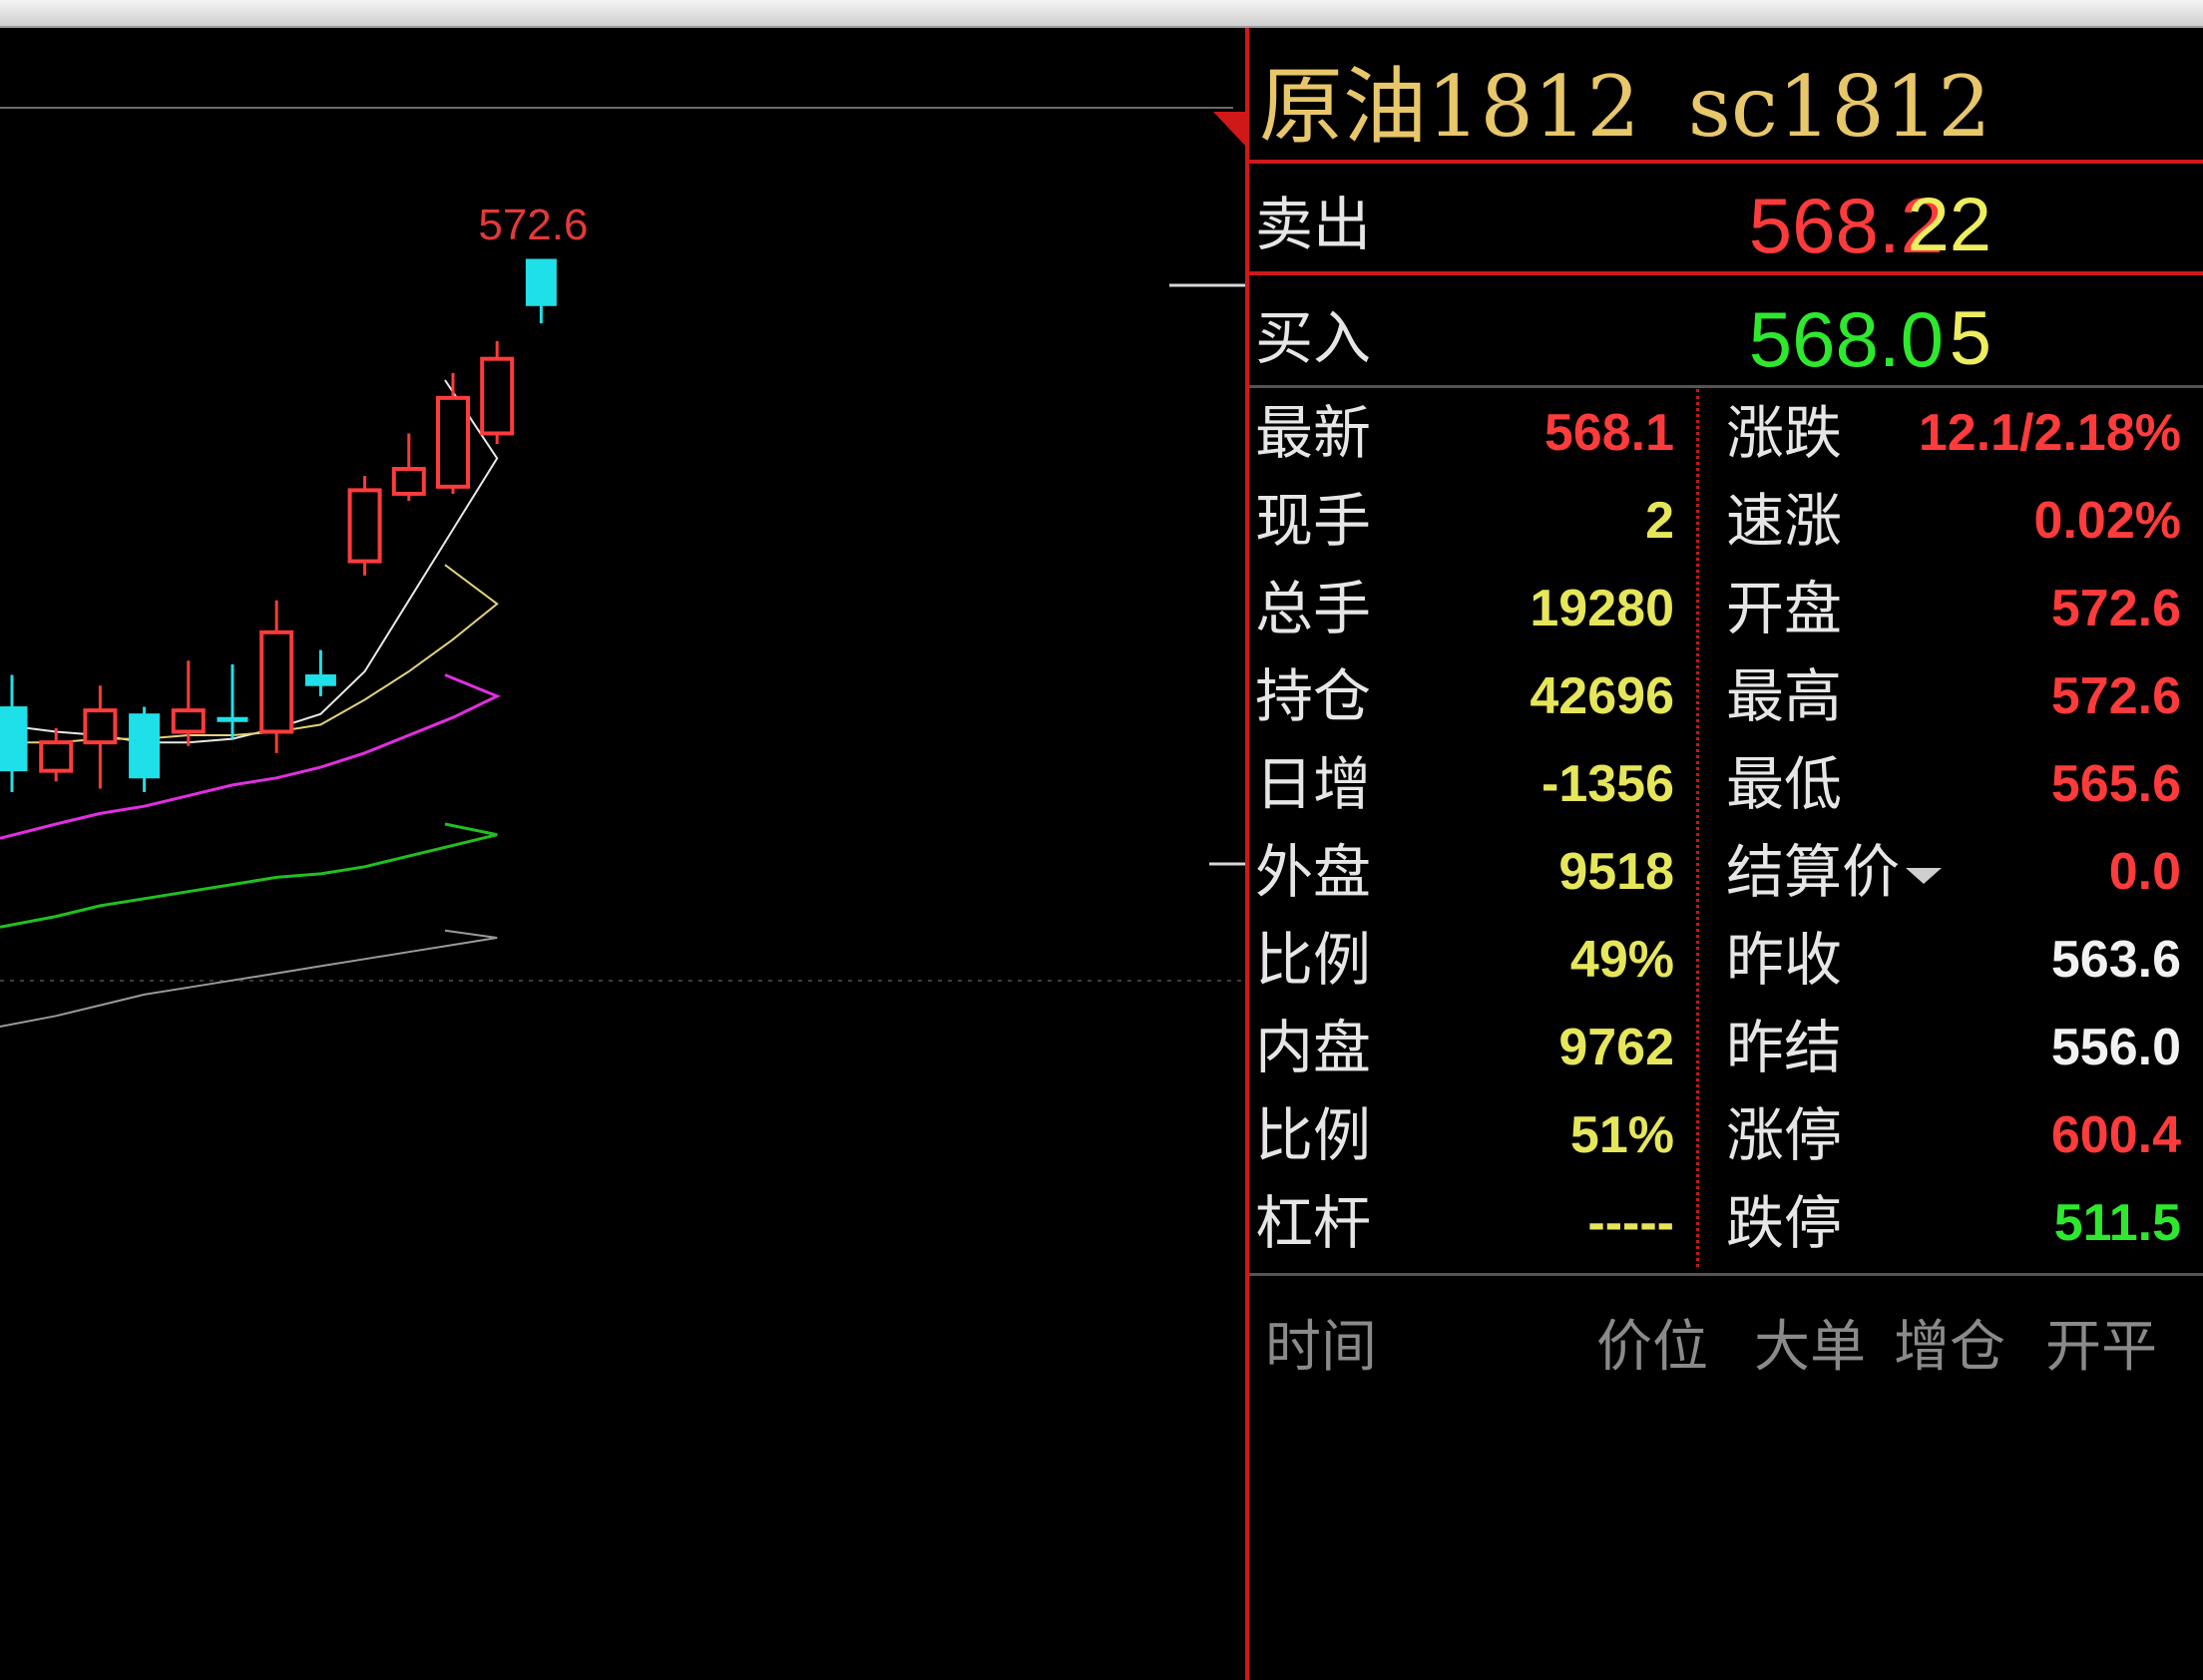 The image size is (2203, 1680). I want to click on sell-volume: 22, so click(1949, 225).